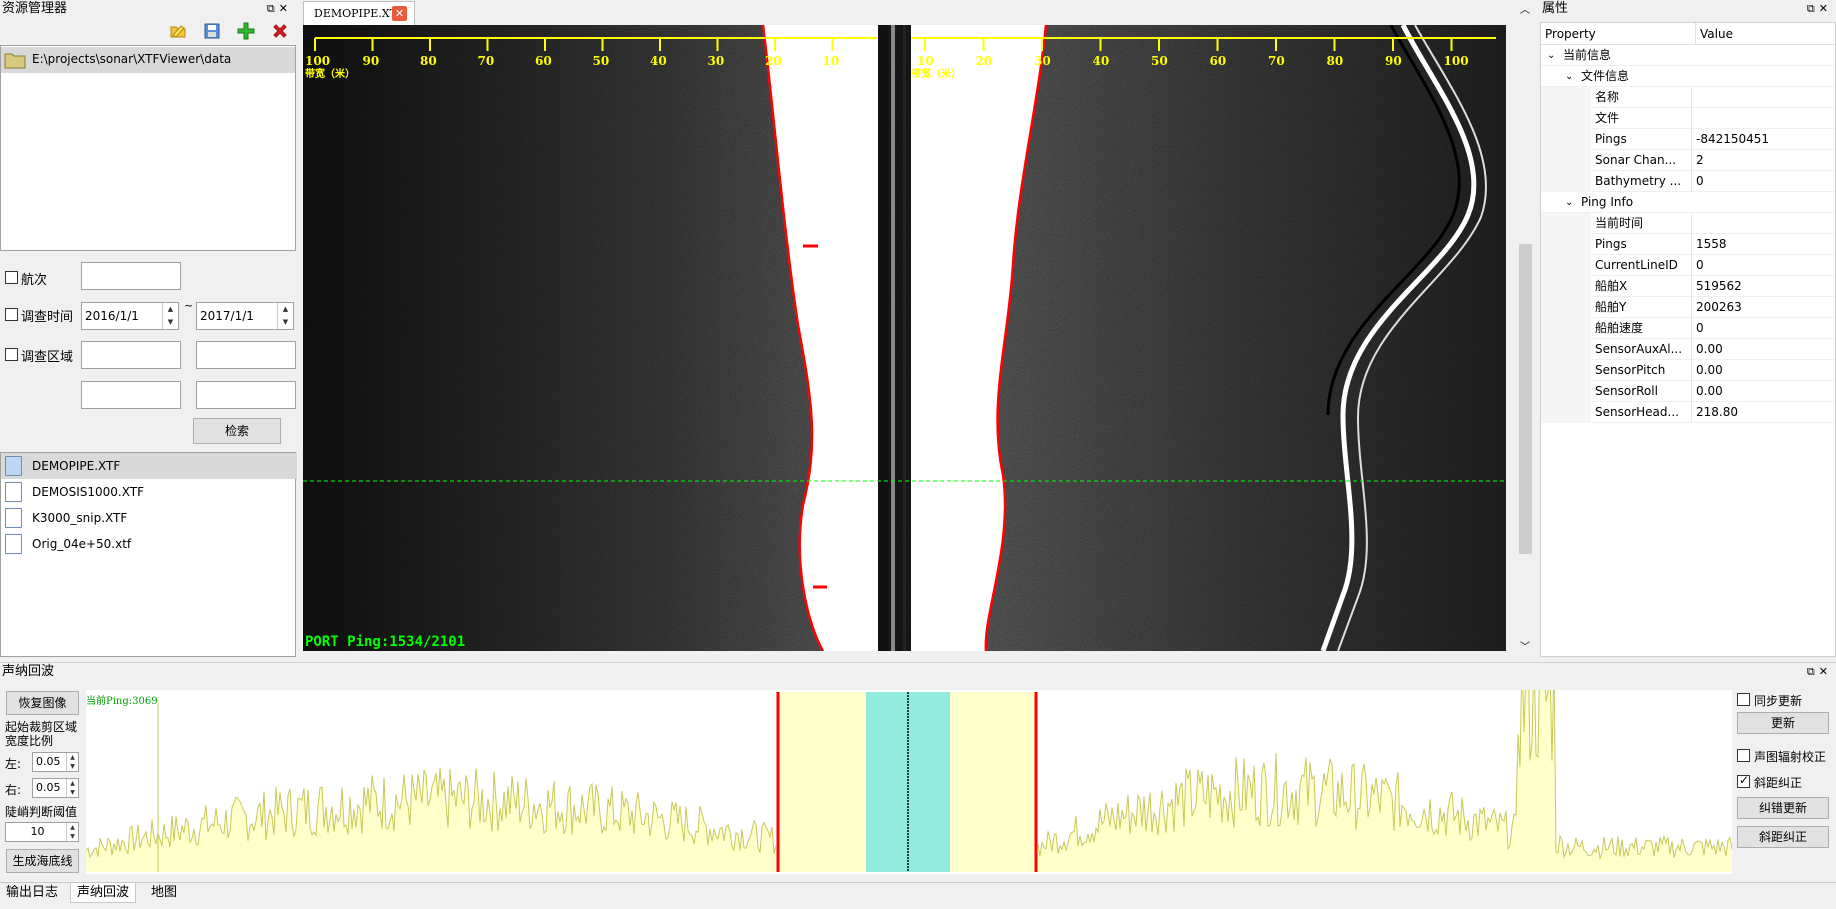 This screenshot has height=909, width=1836. What do you see at coordinates (131, 276) in the screenshot?
I see `voyage-input` at bounding box center [131, 276].